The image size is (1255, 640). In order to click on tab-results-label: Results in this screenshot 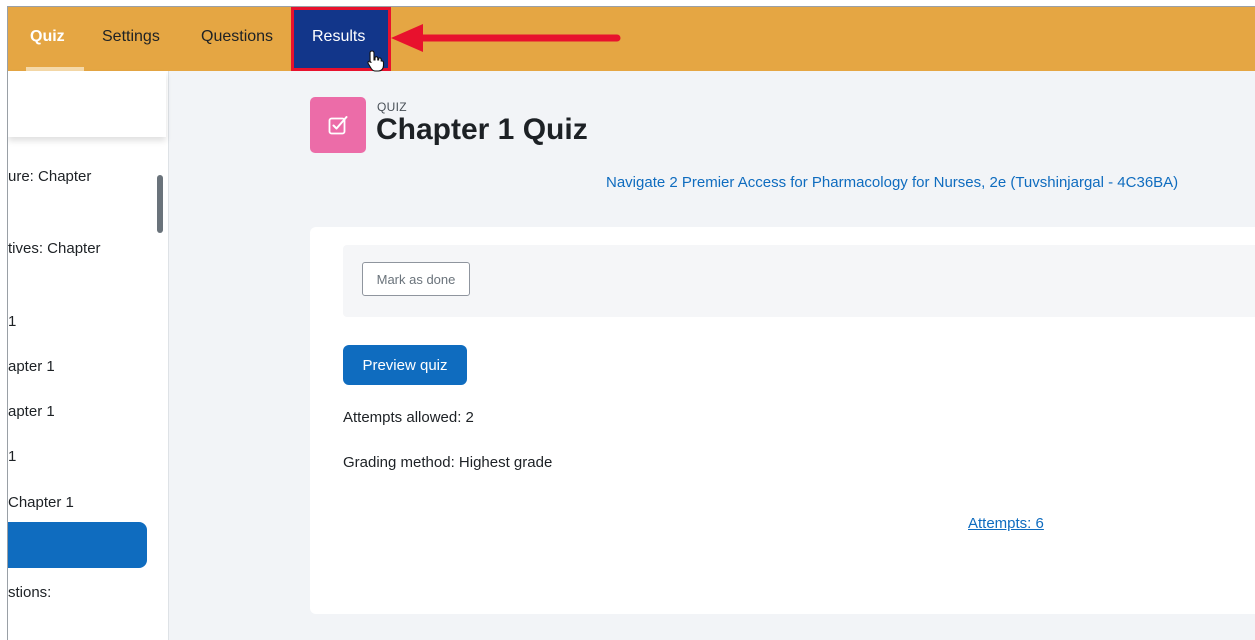, I will do `click(339, 36)`.